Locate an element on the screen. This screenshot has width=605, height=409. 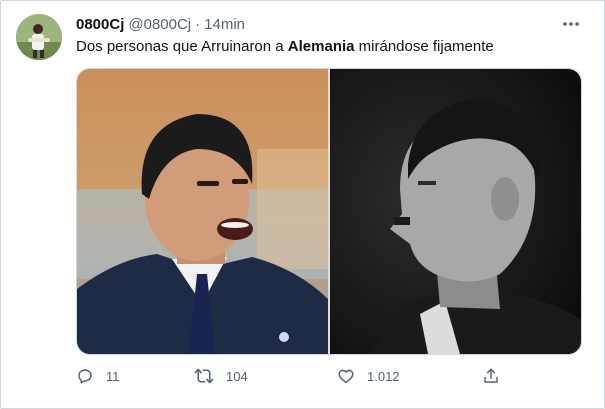
reply-count: 11 is located at coordinates (113, 376).